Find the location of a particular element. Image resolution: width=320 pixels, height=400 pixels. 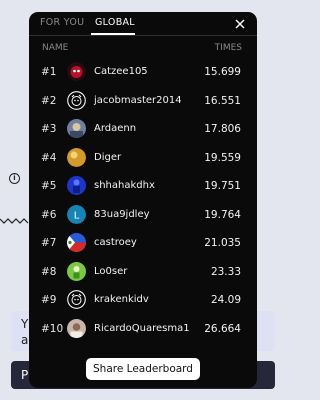

rank-label: #1 is located at coordinates (49, 72).